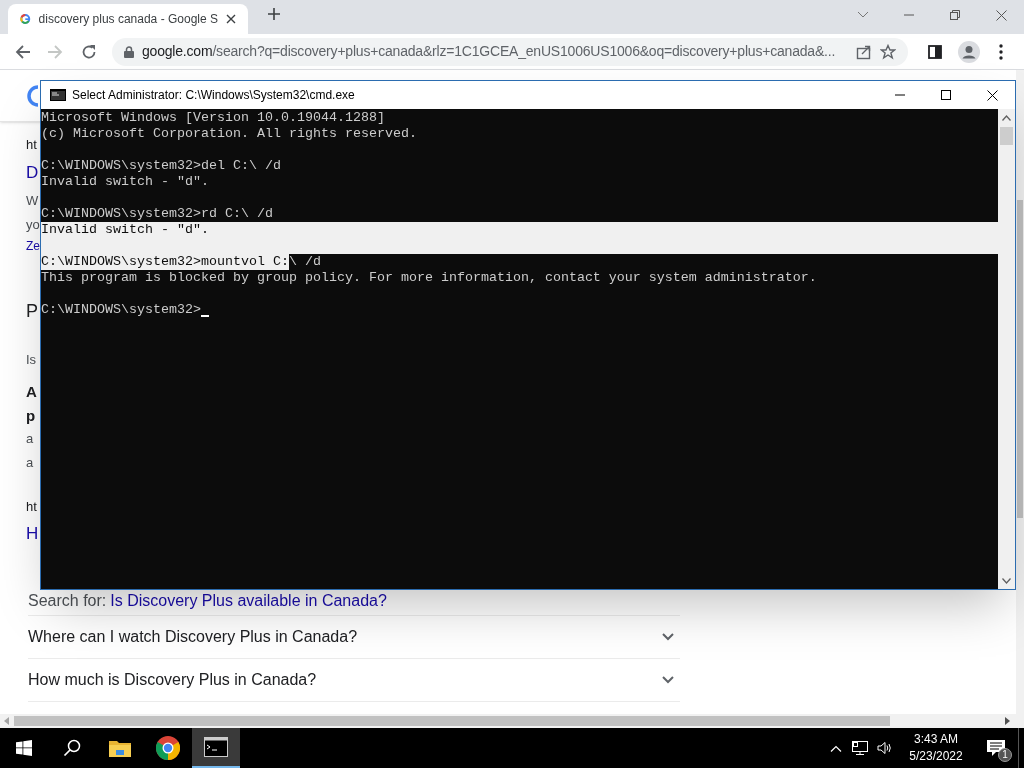 This screenshot has height=768, width=1024. What do you see at coordinates (213, 118) in the screenshot?
I see `console-text: Microsoft Windows [Version 10.0.19044.1288]` at bounding box center [213, 118].